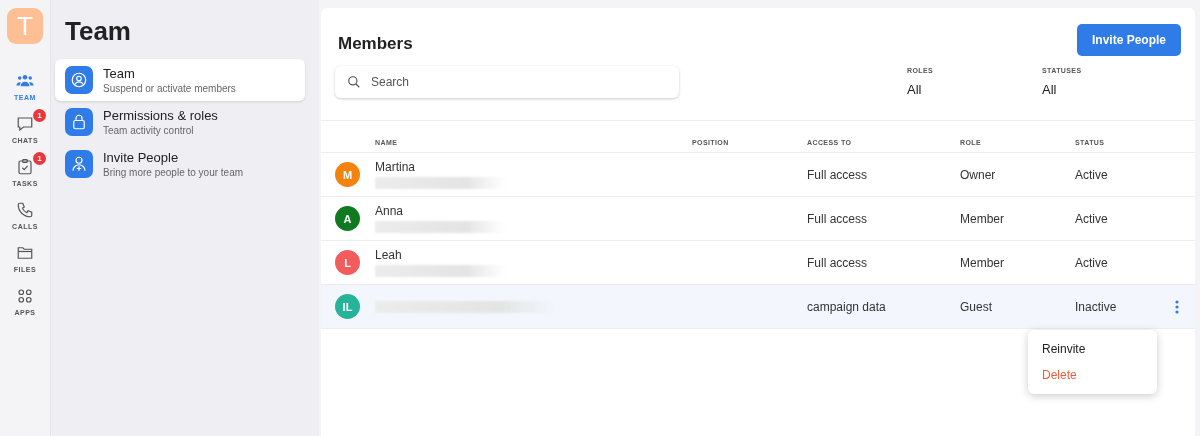 This screenshot has width=1200, height=436. What do you see at coordinates (25, 167) in the screenshot?
I see `clipboard-icon` at bounding box center [25, 167].